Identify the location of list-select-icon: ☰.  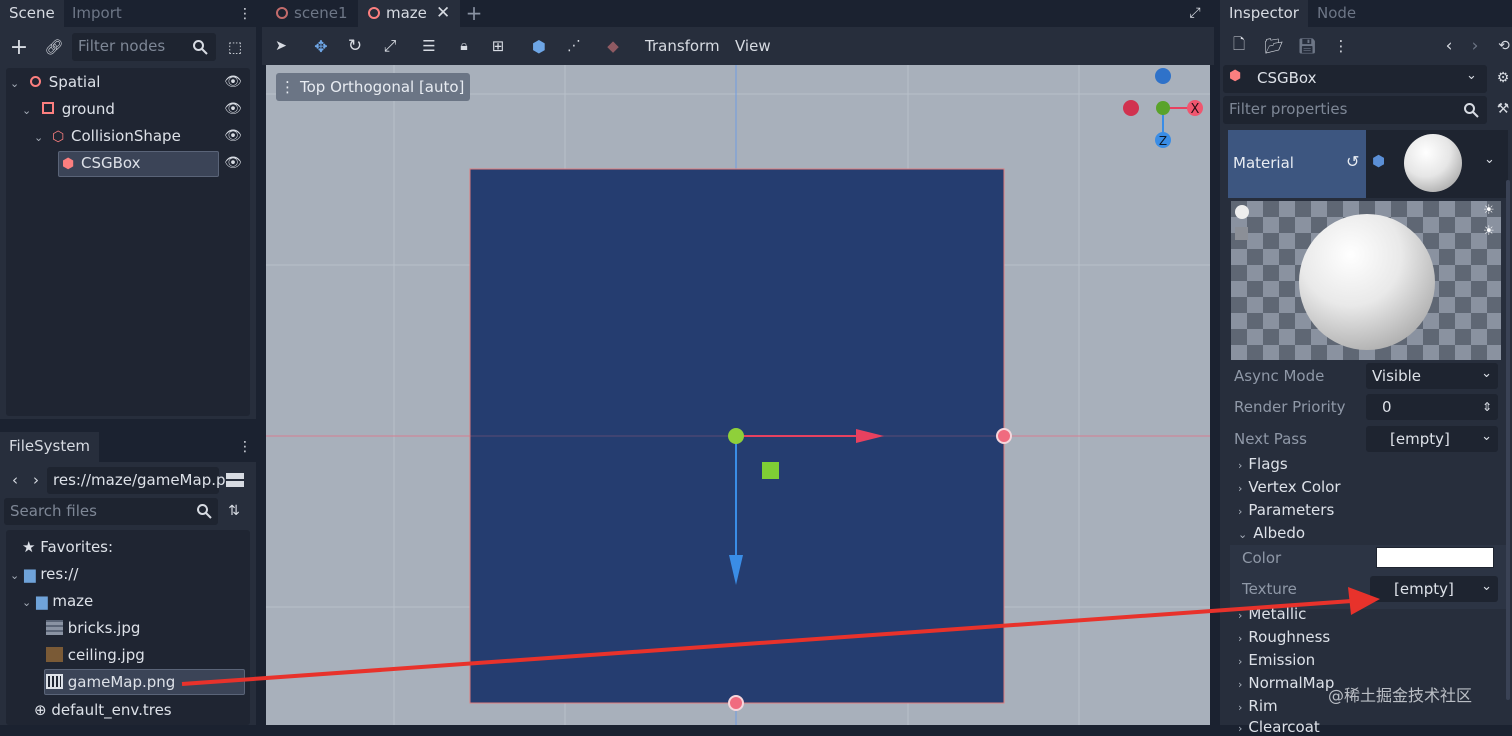
(429, 46).